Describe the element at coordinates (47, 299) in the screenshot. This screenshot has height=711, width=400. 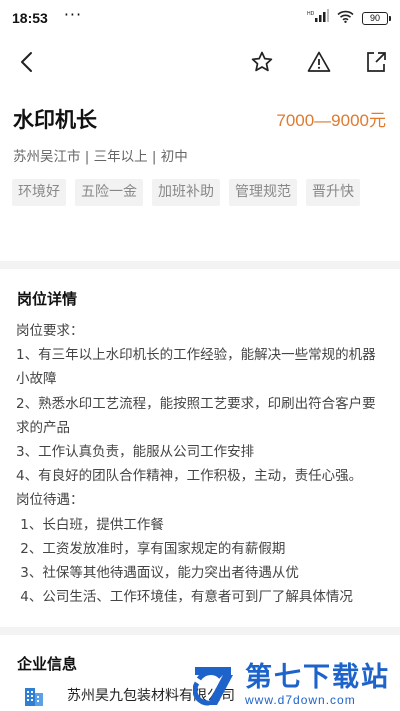
I see `details-heading: 岗位详情` at that location.